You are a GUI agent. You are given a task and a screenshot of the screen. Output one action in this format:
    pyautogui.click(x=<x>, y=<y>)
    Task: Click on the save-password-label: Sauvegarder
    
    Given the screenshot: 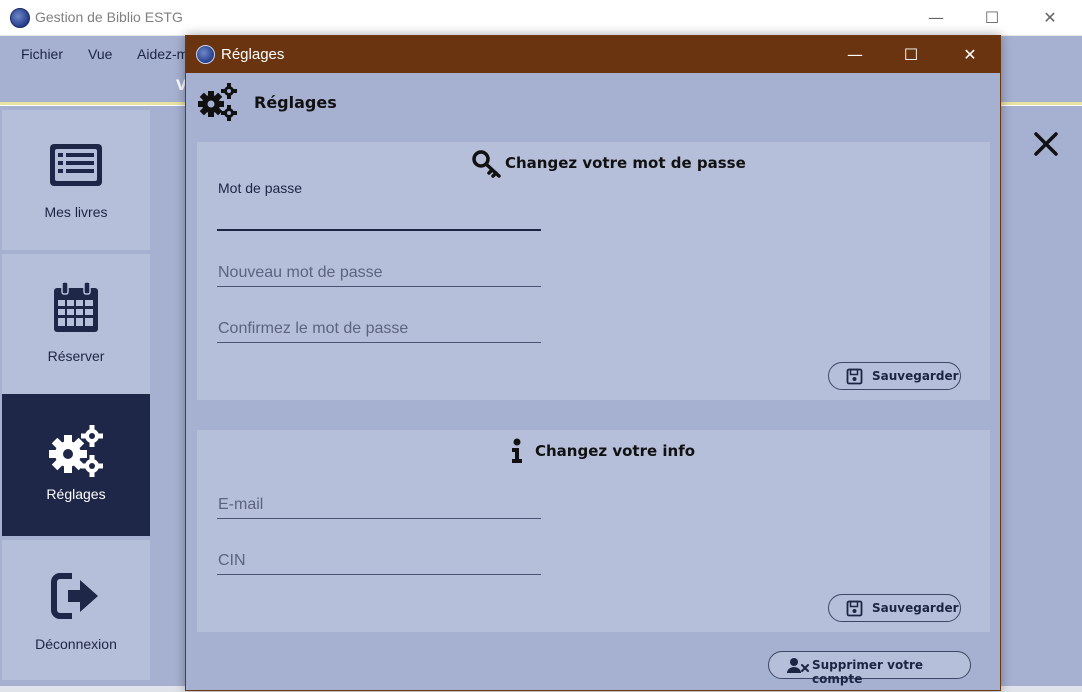 What is the action you would take?
    pyautogui.click(x=915, y=376)
    